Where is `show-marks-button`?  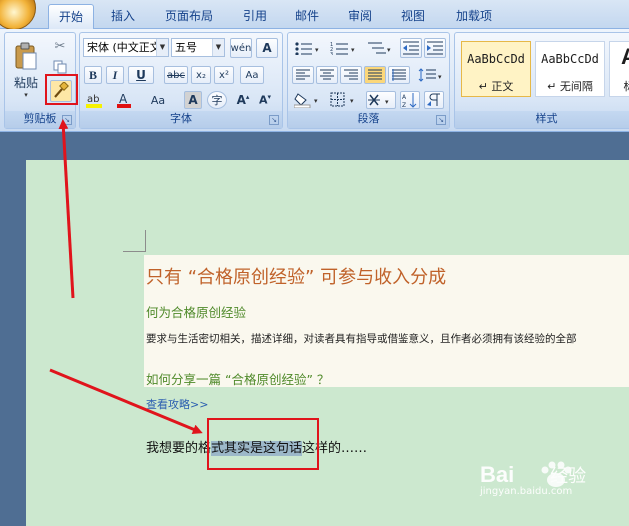
show-marks-button is located at coordinates (434, 100).